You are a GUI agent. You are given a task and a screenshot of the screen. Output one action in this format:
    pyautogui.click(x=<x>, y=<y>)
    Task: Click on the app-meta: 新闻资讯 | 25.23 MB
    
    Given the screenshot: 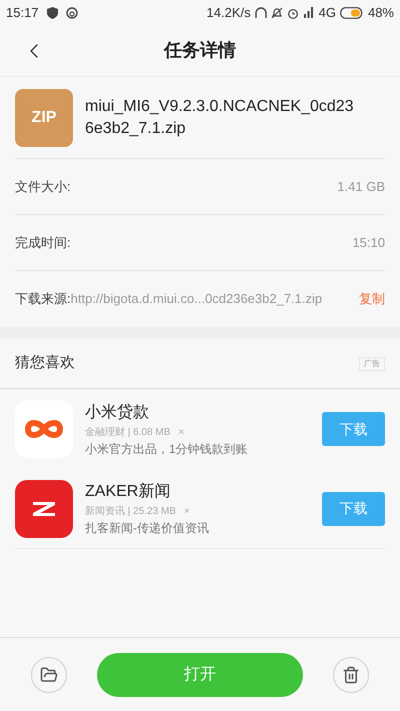 What is the action you would take?
    pyautogui.click(x=130, y=511)
    